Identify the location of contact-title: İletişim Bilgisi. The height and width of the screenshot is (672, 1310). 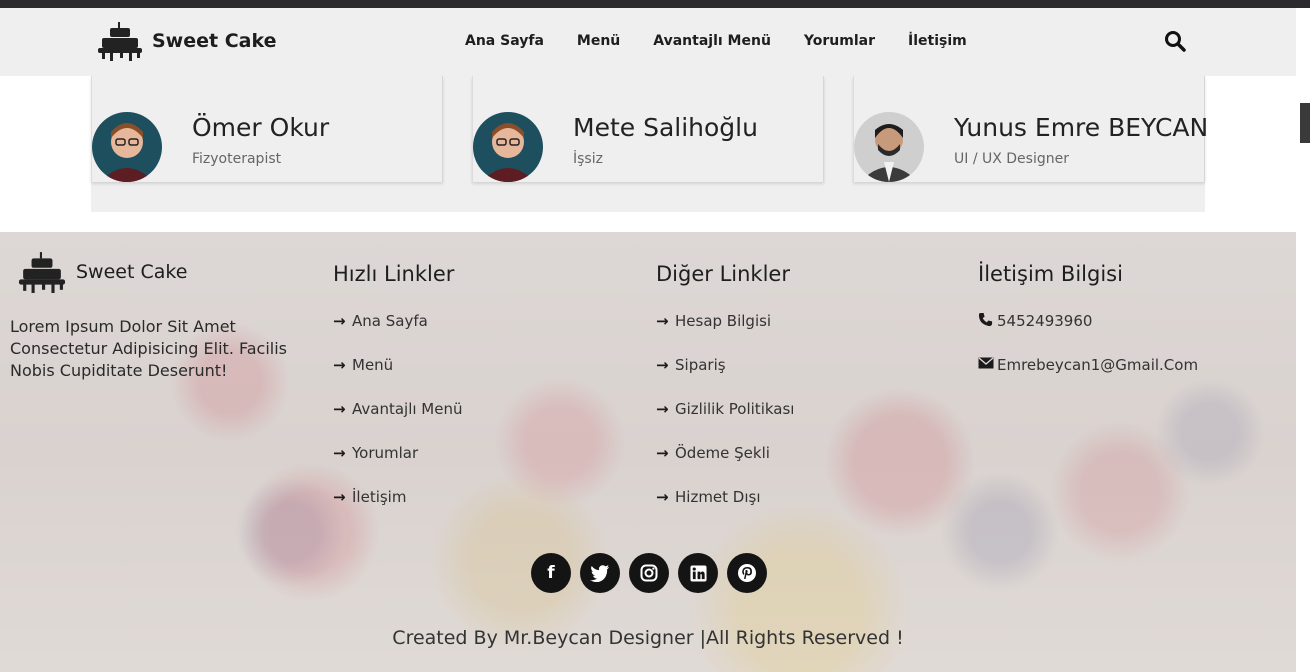
(1050, 274).